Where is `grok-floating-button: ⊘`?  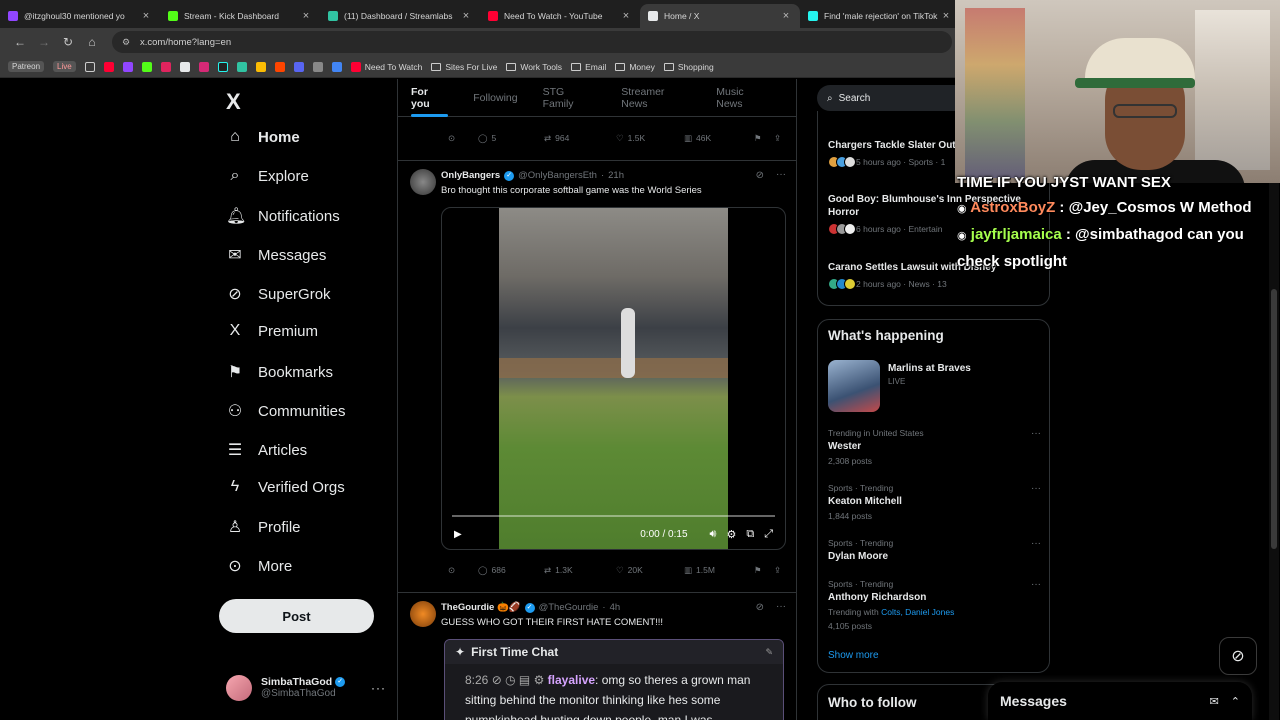
grok-floating-button: ⊘ is located at coordinates (1238, 656).